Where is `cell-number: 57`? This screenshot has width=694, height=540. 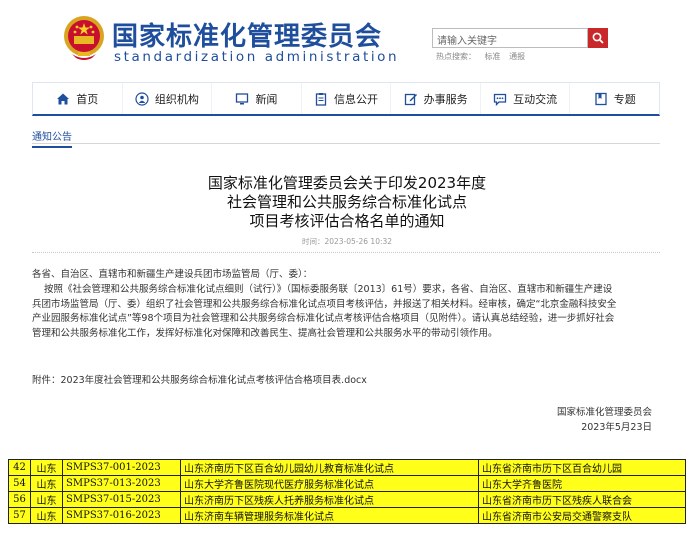 cell-number: 57 is located at coordinates (19, 515).